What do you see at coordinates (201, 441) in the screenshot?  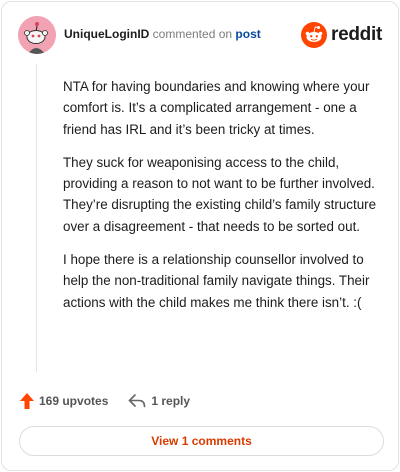 I see `view-comments-button: View 1 comments` at bounding box center [201, 441].